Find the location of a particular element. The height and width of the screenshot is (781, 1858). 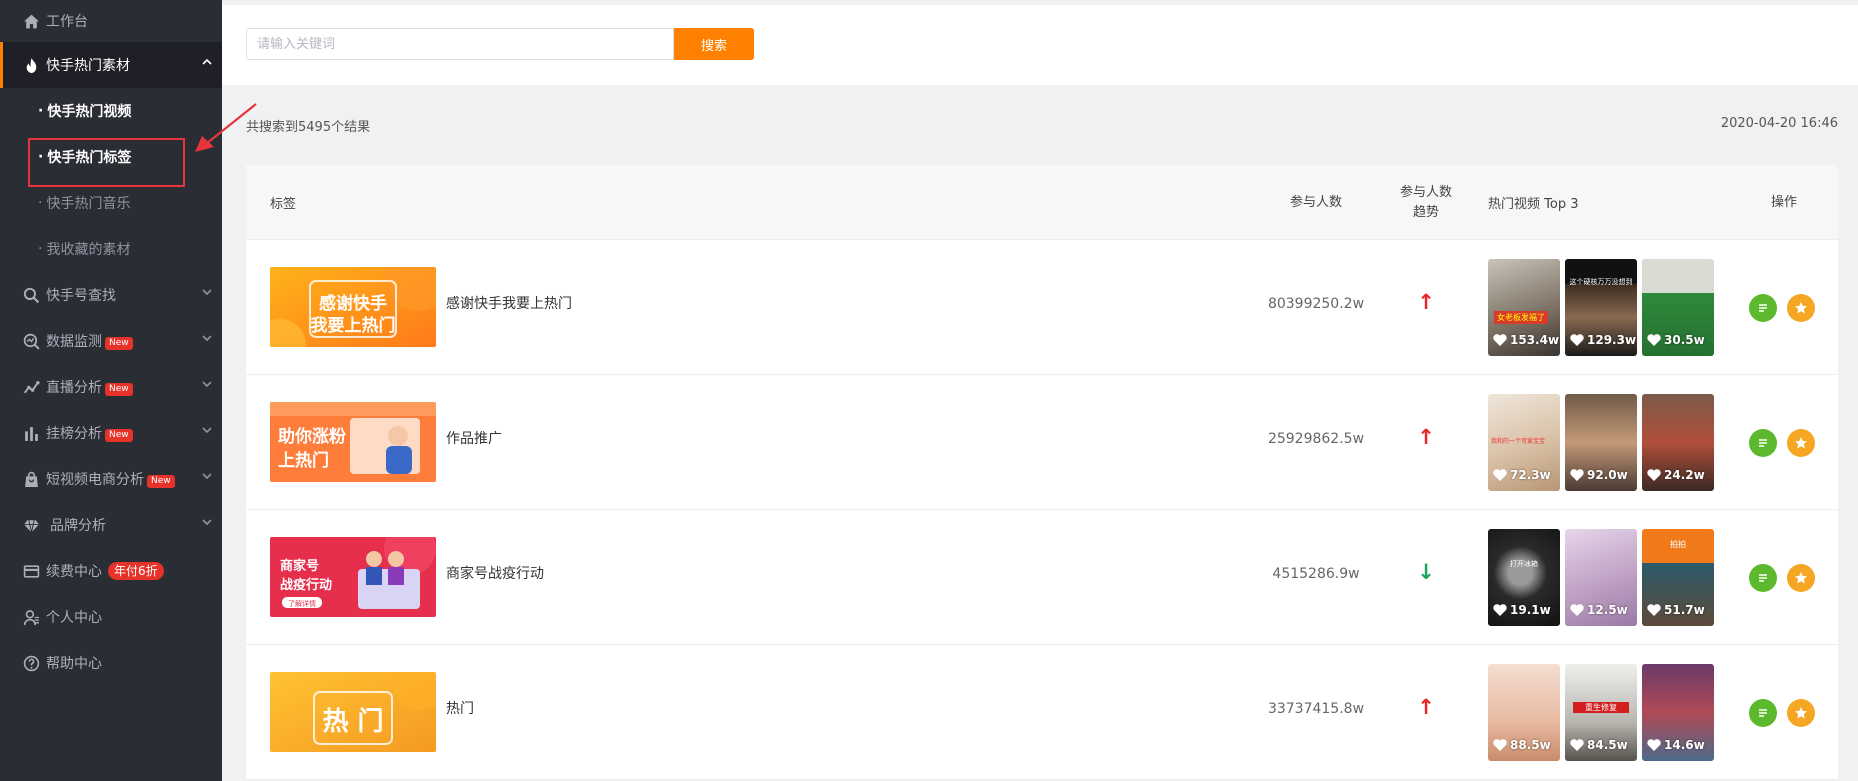

tag-thumbnail: 商家号 战疫行动 了解详情 is located at coordinates (353, 577).